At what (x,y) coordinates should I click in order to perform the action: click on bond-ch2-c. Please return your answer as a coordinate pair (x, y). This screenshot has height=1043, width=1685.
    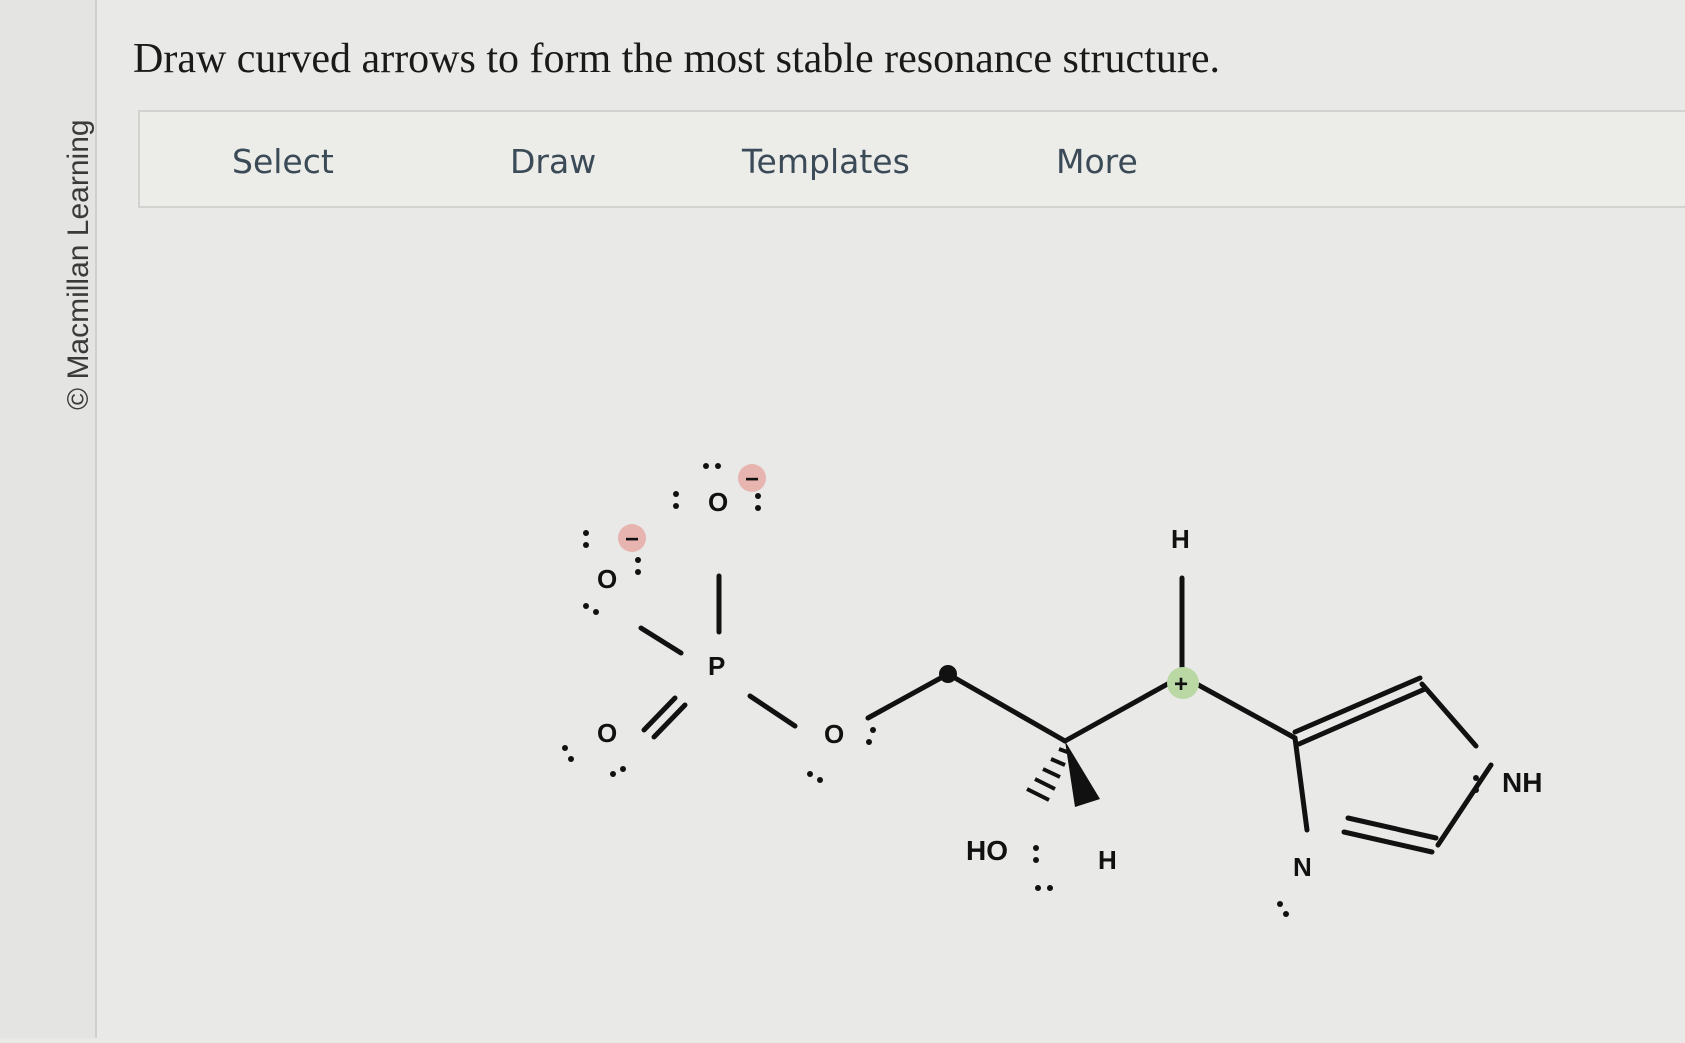
    Looking at the image, I should click on (1006, 707).